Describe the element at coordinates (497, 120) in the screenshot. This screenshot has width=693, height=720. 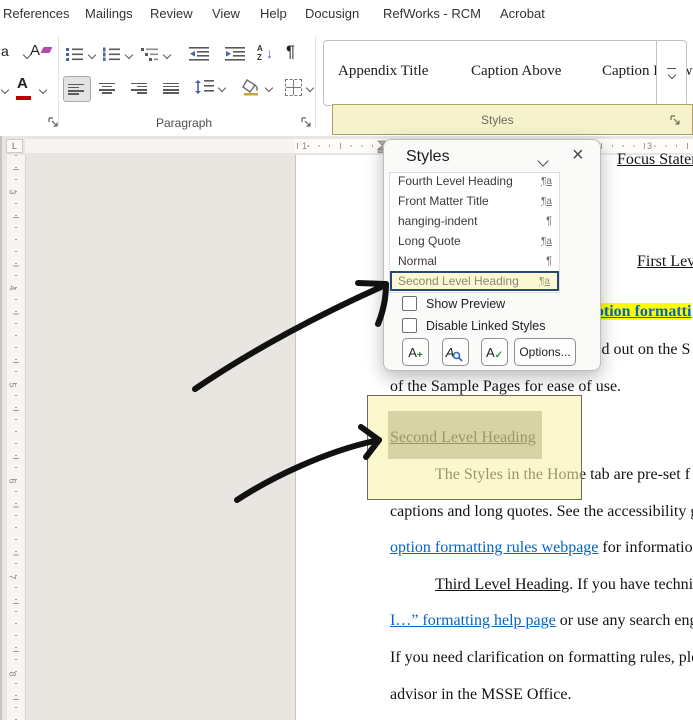
I see `styles-group-label: Styles` at that location.